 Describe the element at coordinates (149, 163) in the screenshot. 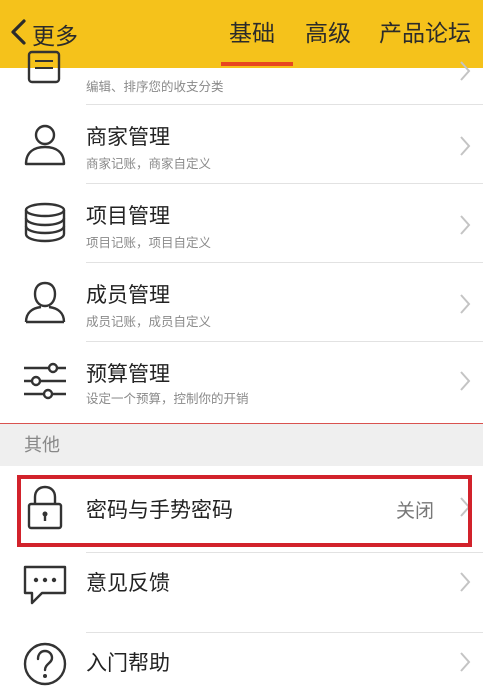

I see `list-item-subtitle: 商家记账，商家自定义` at that location.